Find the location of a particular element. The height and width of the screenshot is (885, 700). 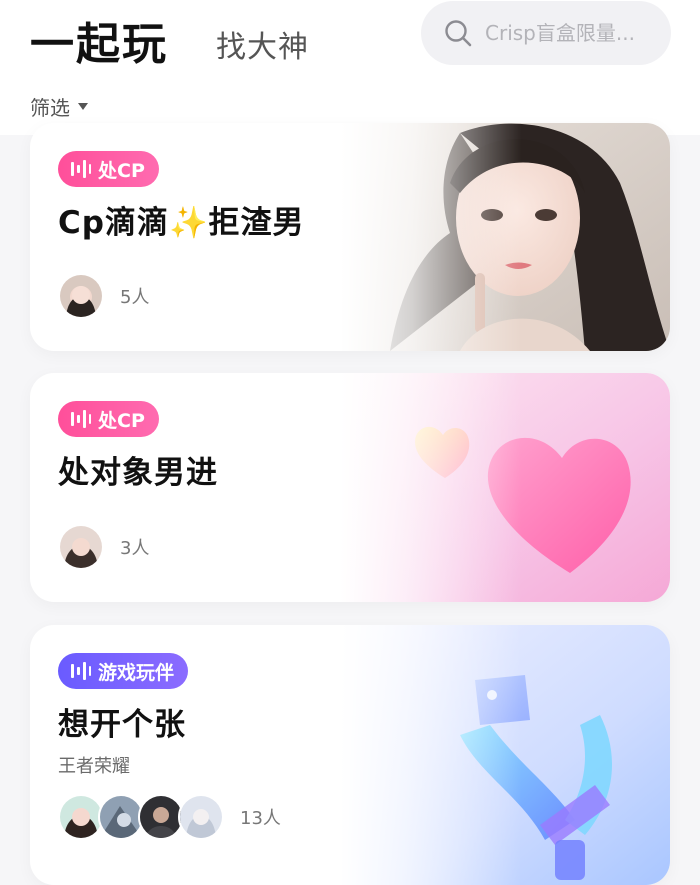

search-bar is located at coordinates (546, 33).